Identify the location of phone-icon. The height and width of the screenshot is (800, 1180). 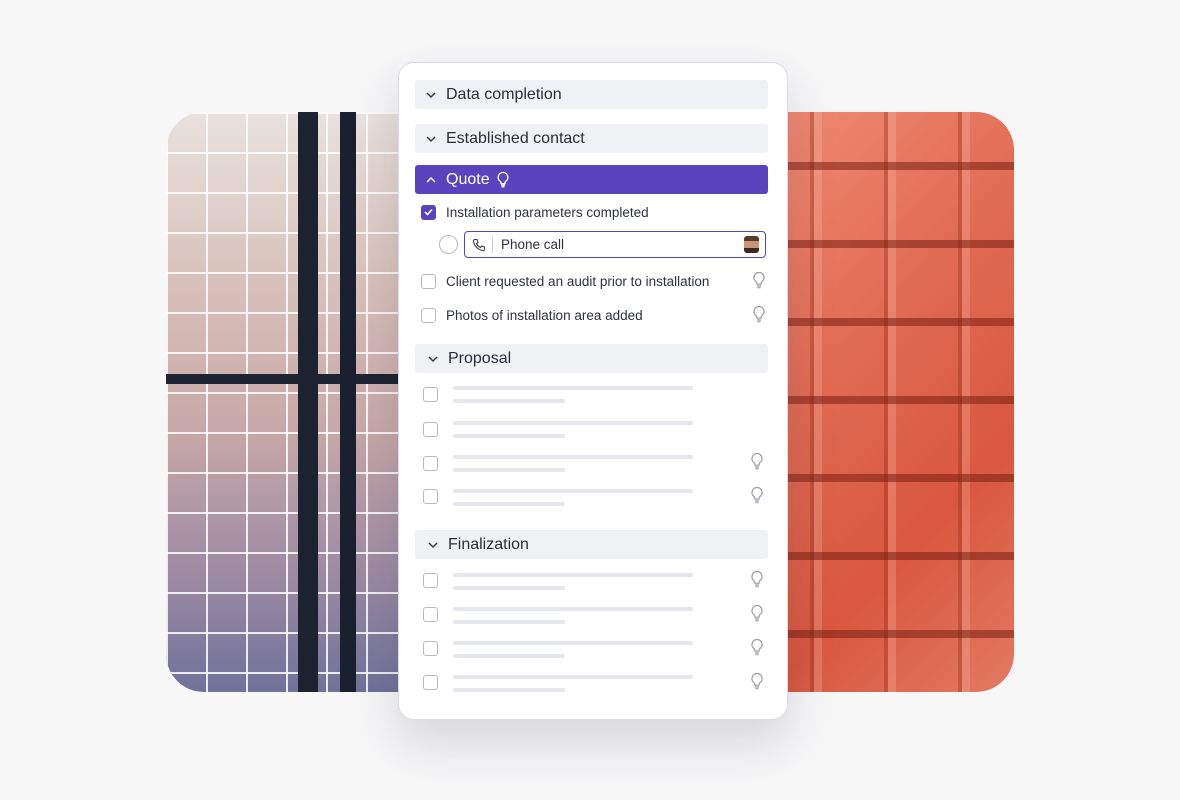
(479, 244).